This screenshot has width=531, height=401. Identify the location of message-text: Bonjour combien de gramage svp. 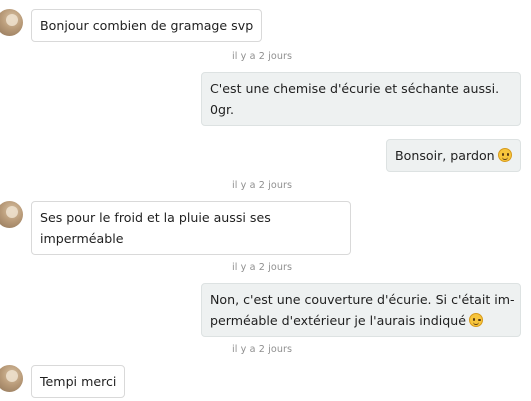
(147, 25).